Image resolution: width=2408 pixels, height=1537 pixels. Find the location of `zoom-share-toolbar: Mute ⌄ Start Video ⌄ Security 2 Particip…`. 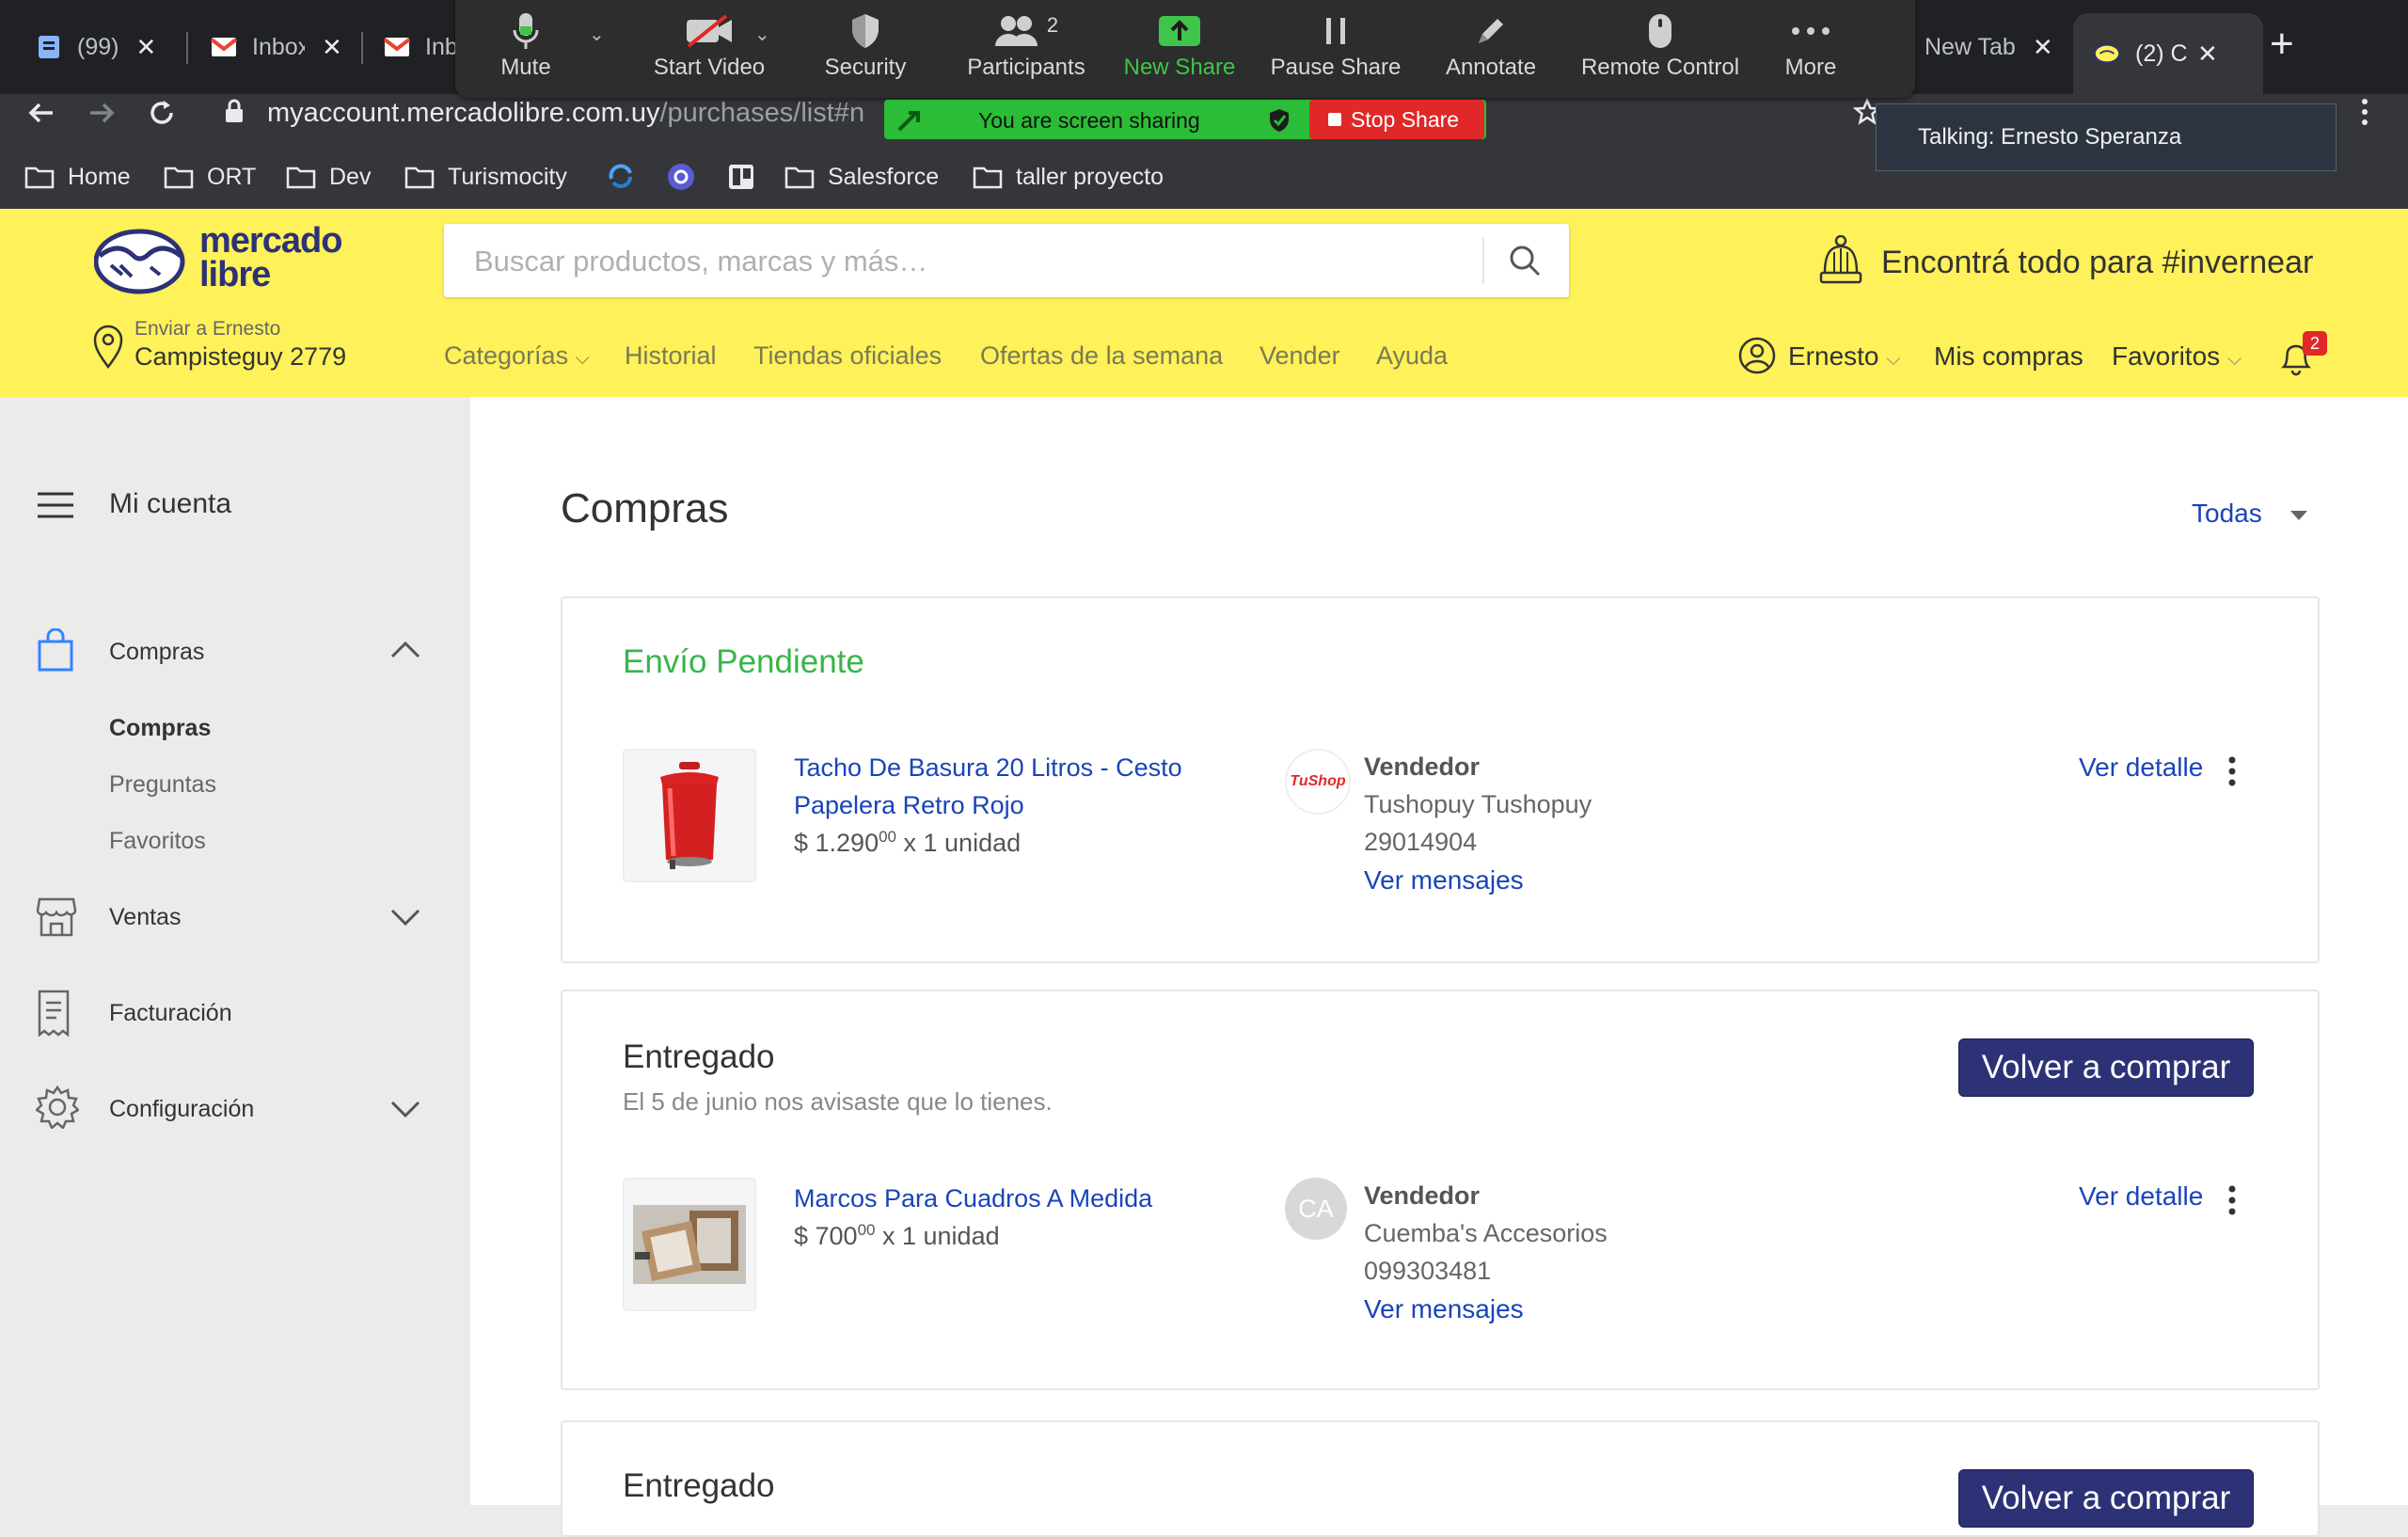

zoom-share-toolbar: Mute ⌄ Start Video ⌄ Security 2 Particip… is located at coordinates (1185, 49).